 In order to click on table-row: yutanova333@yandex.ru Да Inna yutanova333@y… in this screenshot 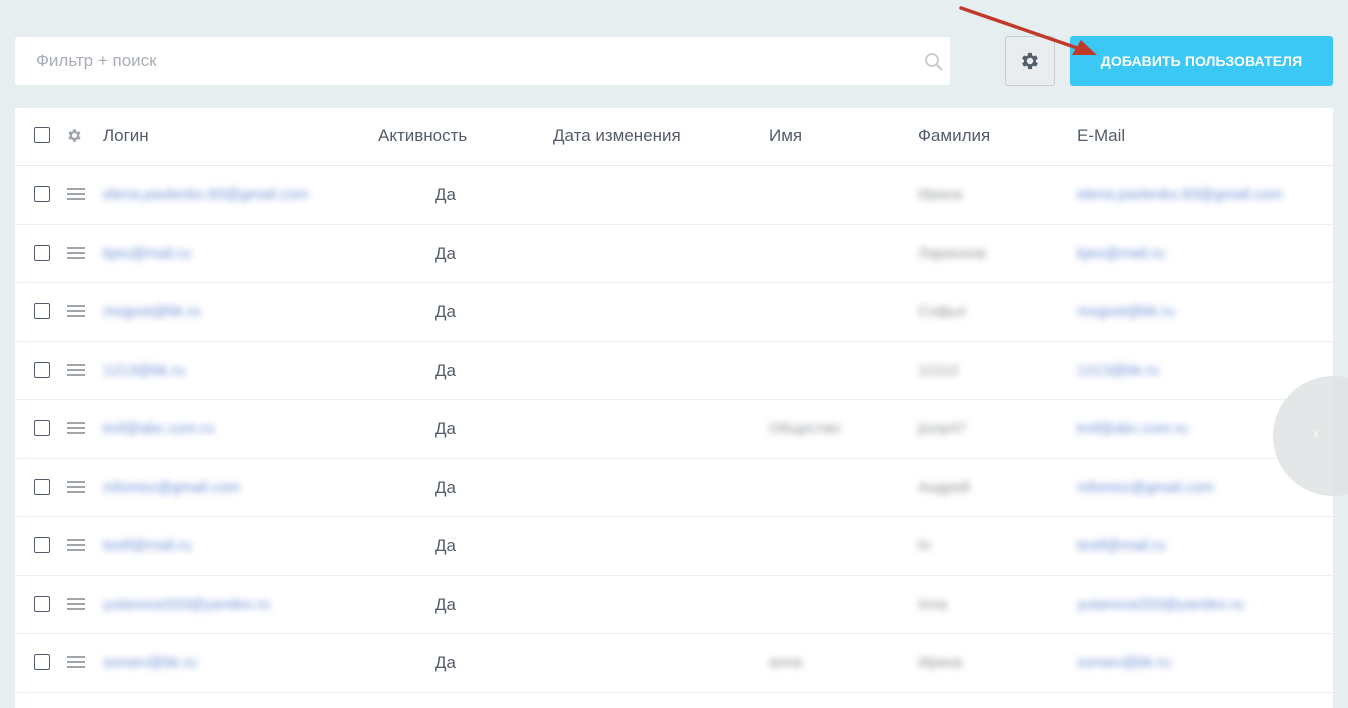, I will do `click(674, 605)`.